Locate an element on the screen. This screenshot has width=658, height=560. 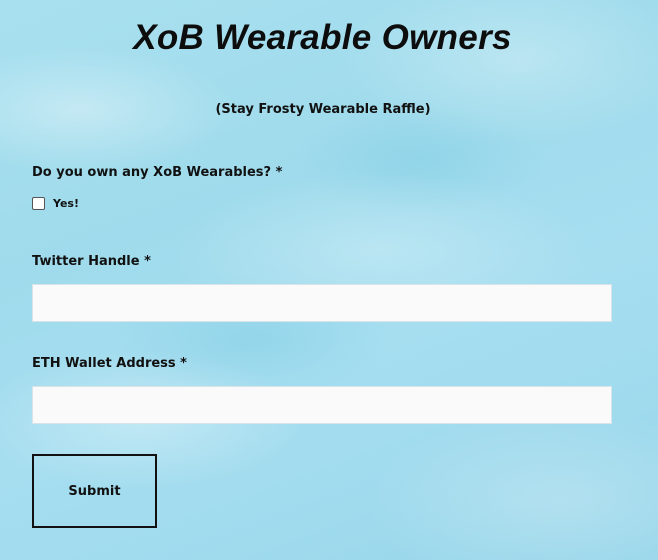
submit-button: Submit is located at coordinates (94, 491).